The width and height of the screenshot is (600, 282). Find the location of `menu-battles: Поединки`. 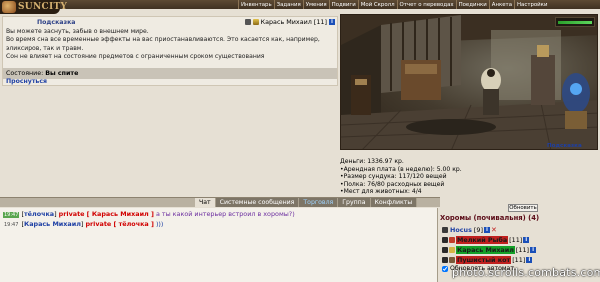

menu-battles: Поединки is located at coordinates (472, 4).